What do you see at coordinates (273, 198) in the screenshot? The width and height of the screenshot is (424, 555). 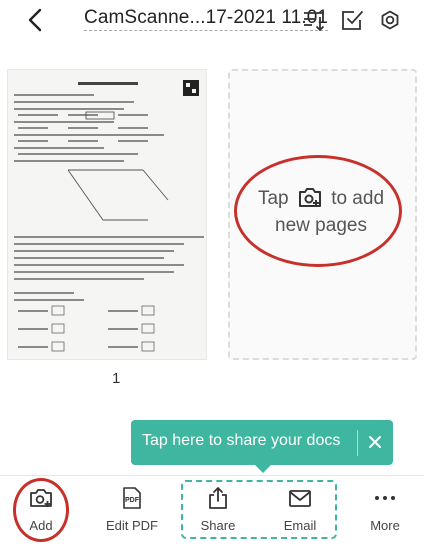 I see `add-hint-text-before: Tap` at bounding box center [273, 198].